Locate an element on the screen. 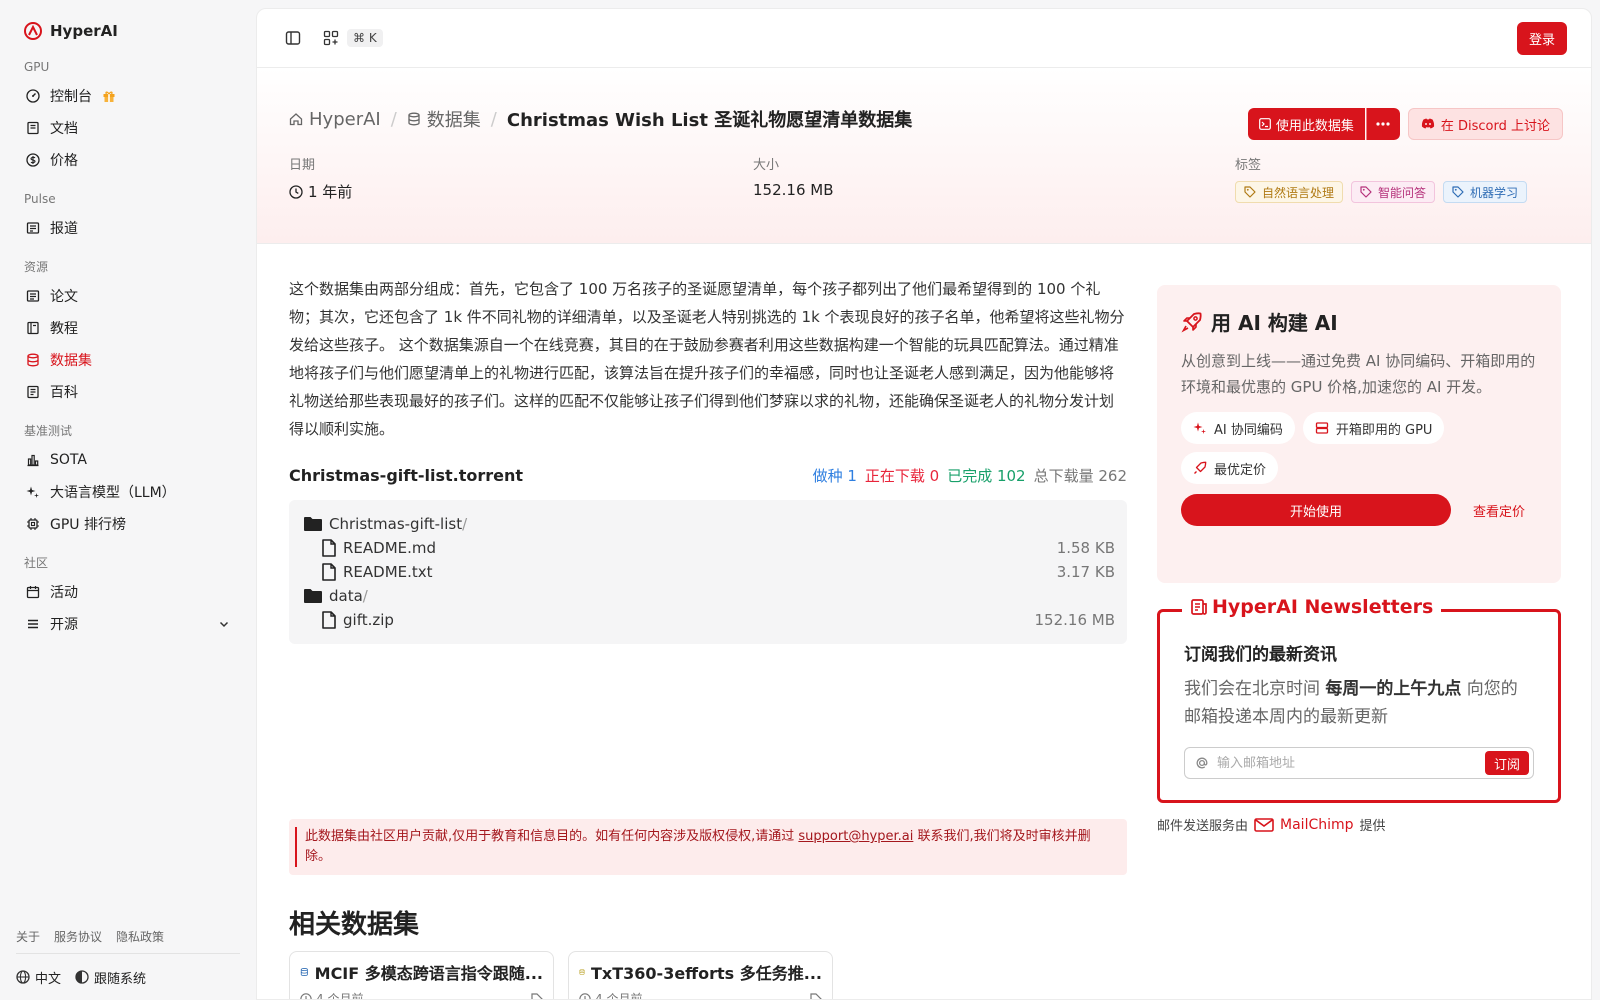 The height and width of the screenshot is (1000, 1600). related-datasets-title: 相关数据集 is located at coordinates (354, 925).